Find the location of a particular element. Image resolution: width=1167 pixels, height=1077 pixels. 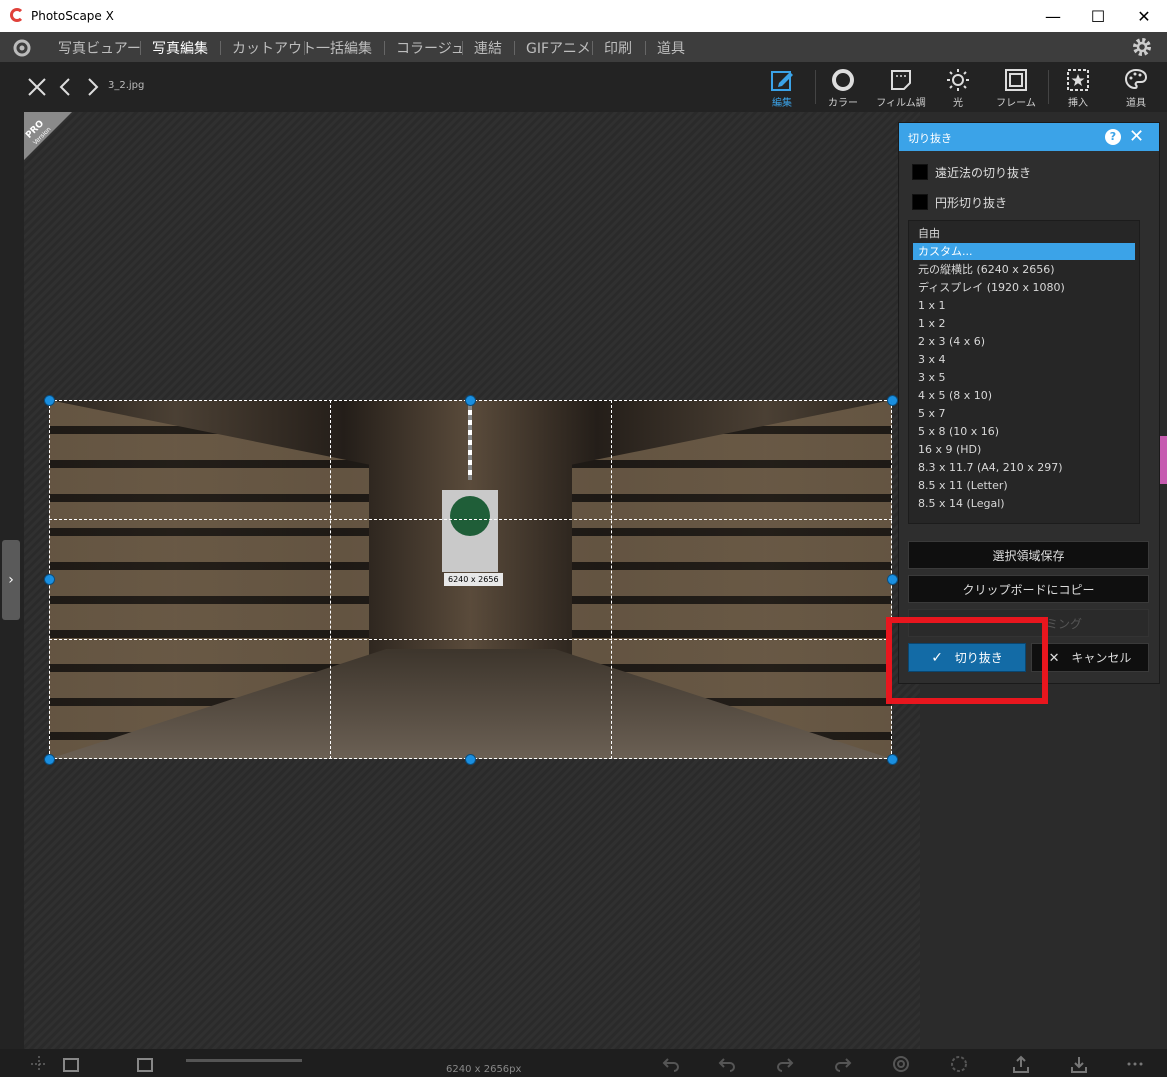

tool-insert: 挿入 is located at coordinates (1078, 87).